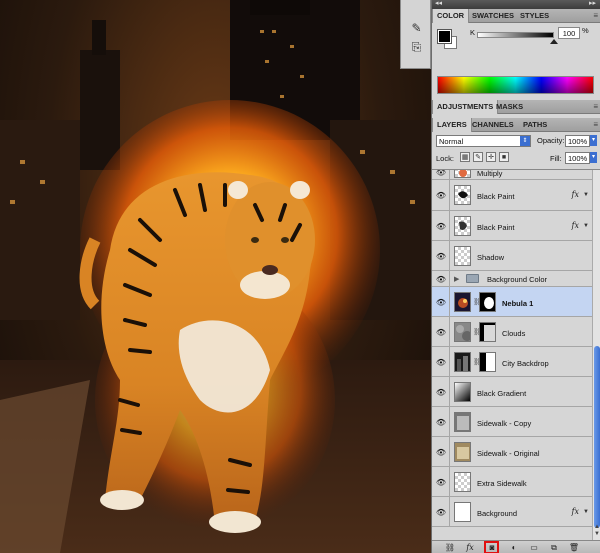  What do you see at coordinates (515, 85) in the screenshot?
I see `color-spectrum-ramp` at bounding box center [515, 85].